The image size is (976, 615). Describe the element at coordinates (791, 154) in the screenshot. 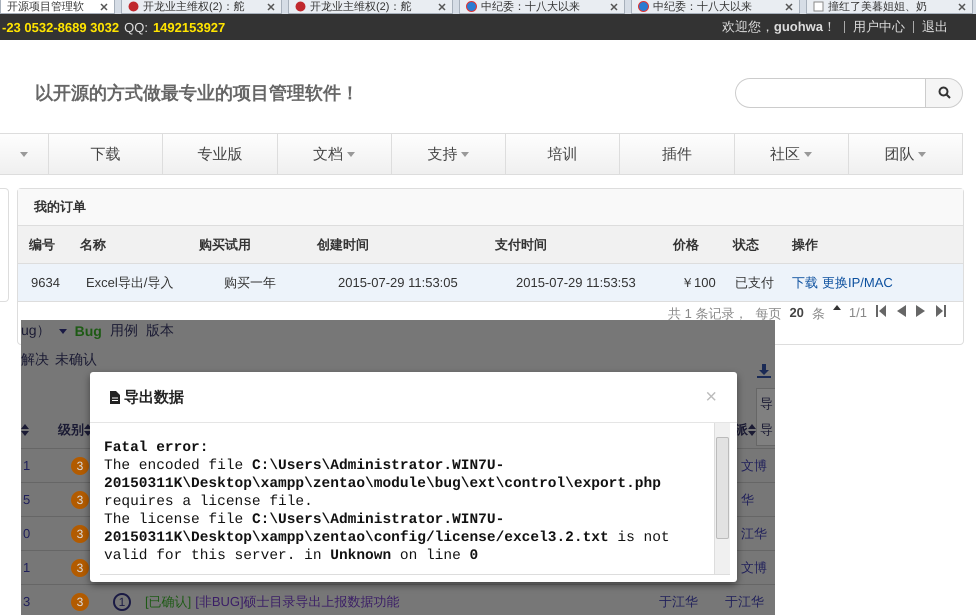

I see `nav-item: 社区` at that location.